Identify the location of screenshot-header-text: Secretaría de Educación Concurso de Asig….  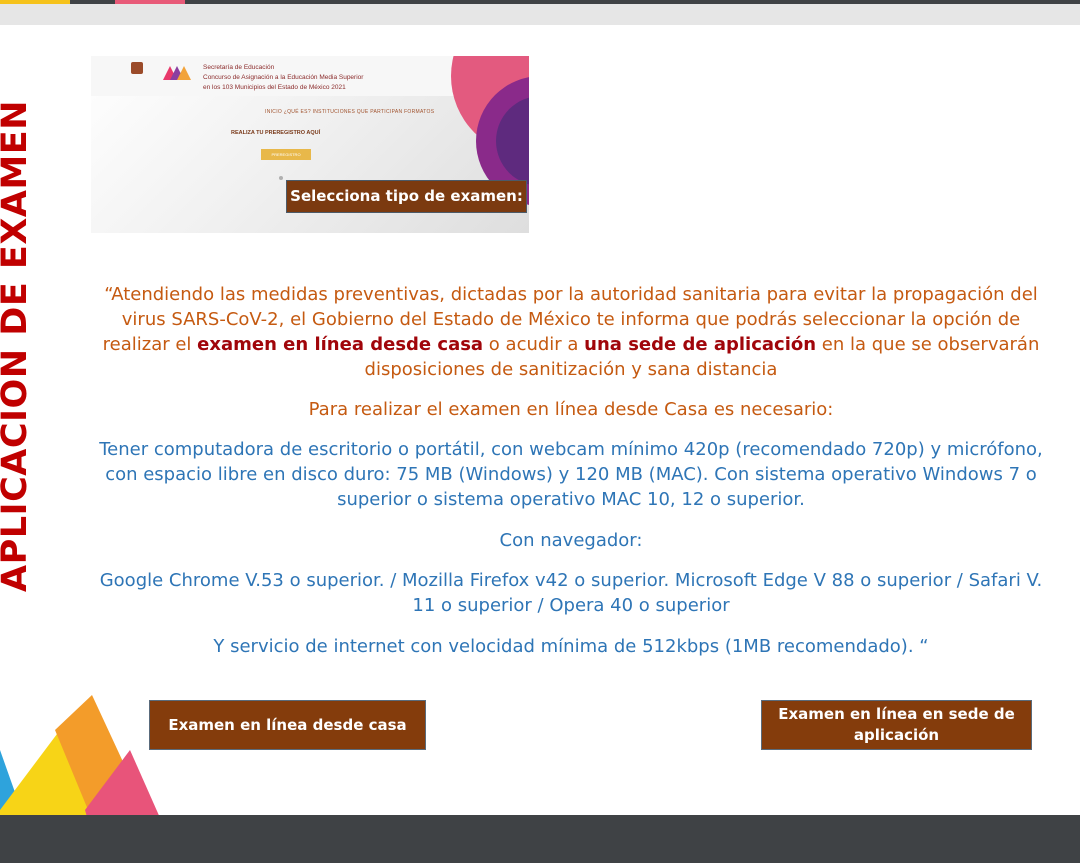
(283, 77).